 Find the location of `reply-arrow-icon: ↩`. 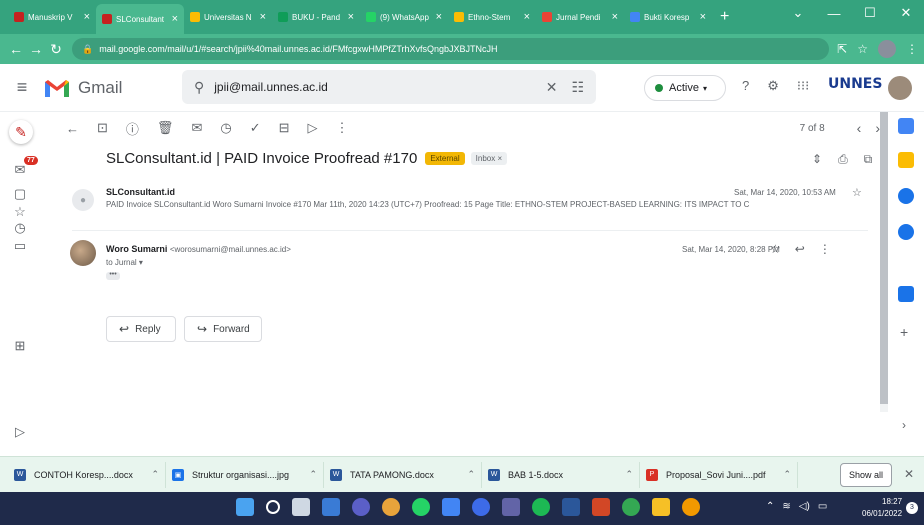

reply-arrow-icon: ↩ is located at coordinates (800, 249).